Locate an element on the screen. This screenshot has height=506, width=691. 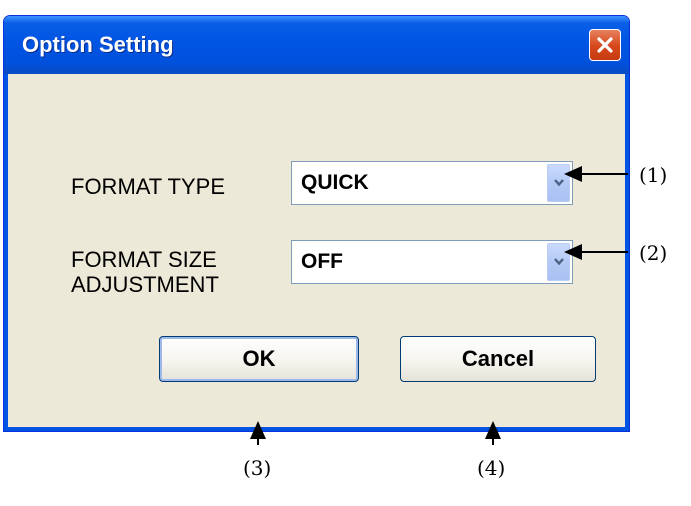
callout-4-label: (4) is located at coordinates (491, 468).